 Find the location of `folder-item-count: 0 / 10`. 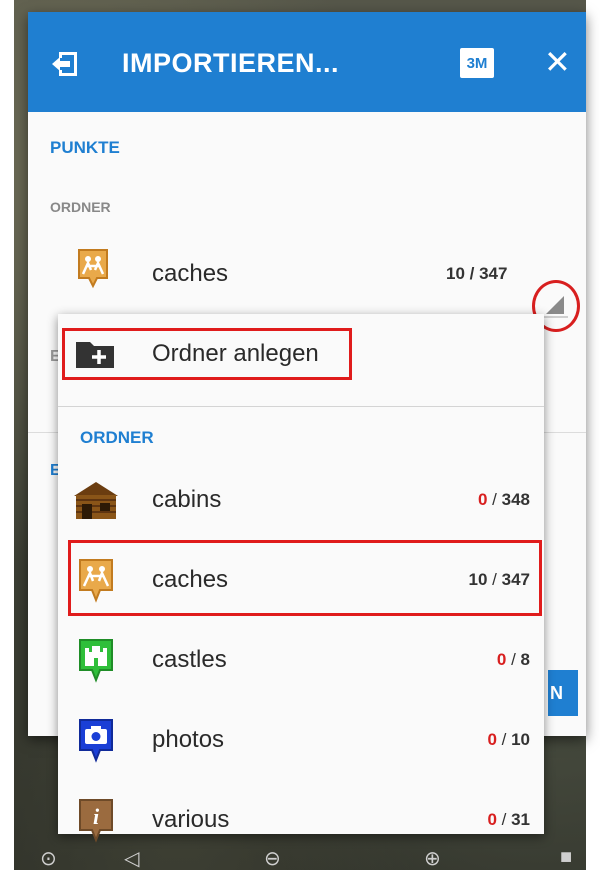

folder-item-count: 0 / 10 is located at coordinates (508, 739).